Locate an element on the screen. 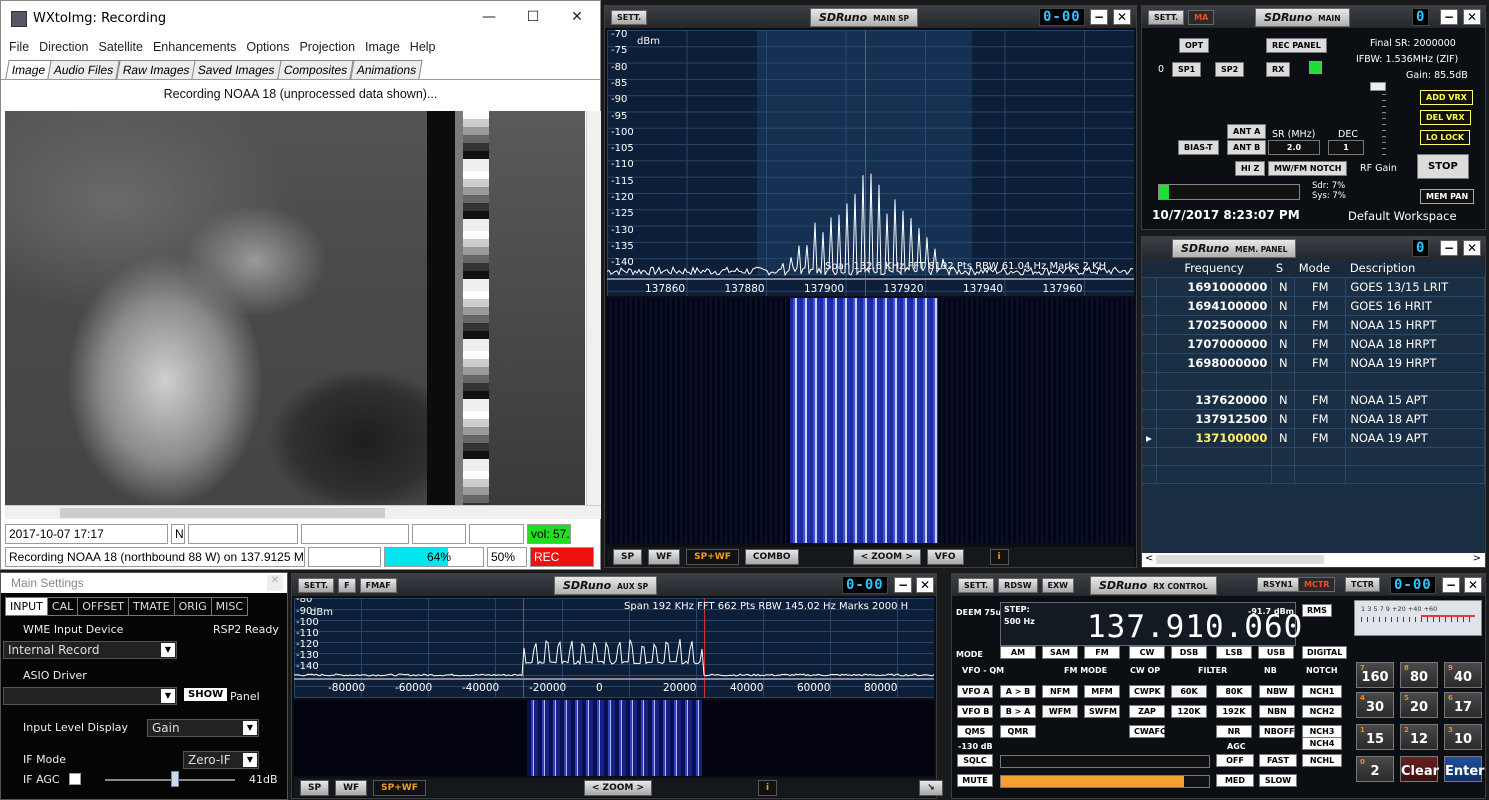  keypad-30-button: 4 30 is located at coordinates (1375, 705).